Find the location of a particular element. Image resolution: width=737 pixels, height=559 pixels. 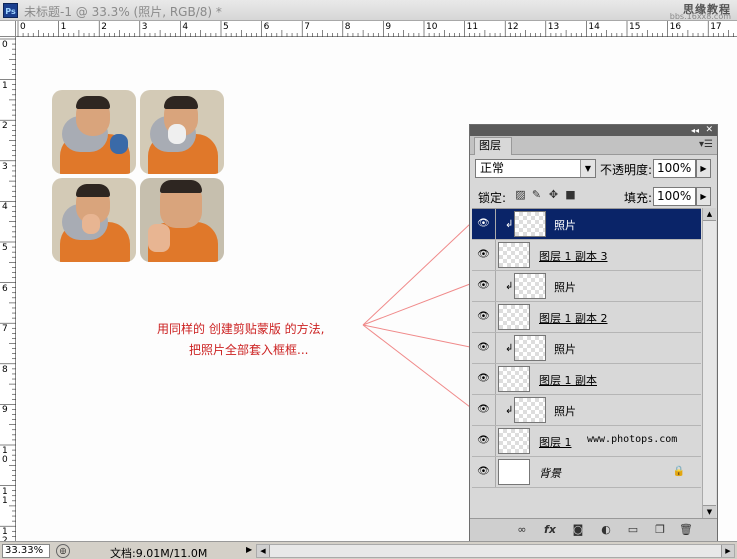

new-layer-icon: ❐ is located at coordinates (660, 530).